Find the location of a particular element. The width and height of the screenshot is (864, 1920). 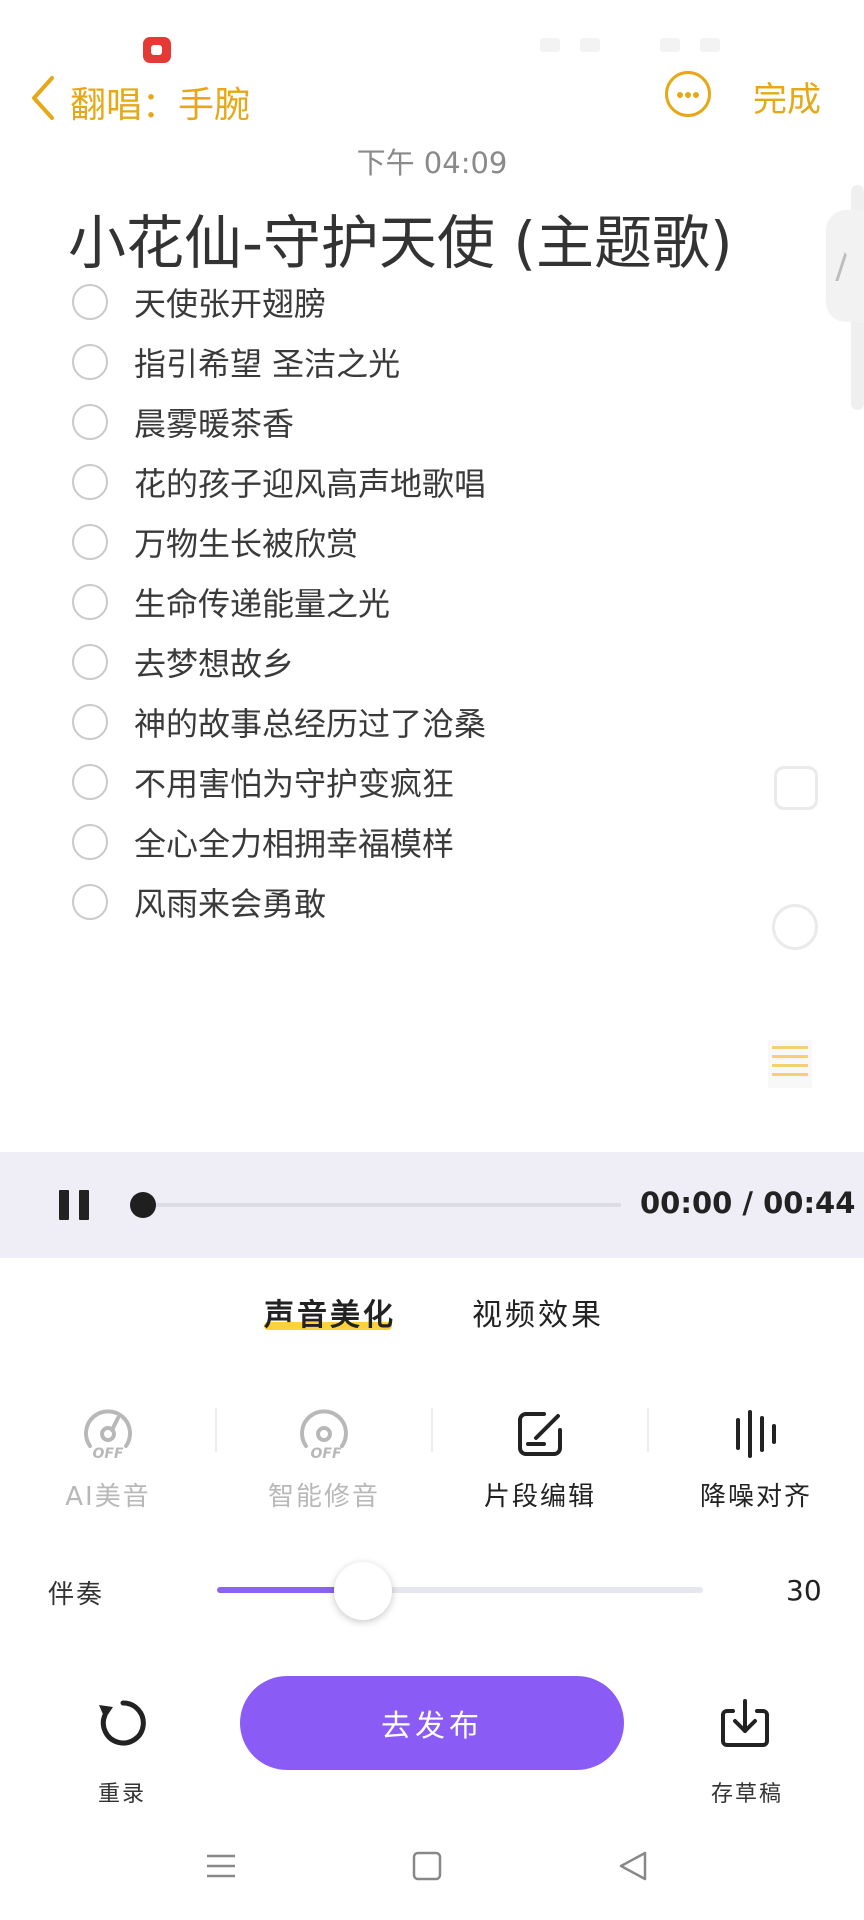

ai-voice-off-icon: OFF is located at coordinates (108, 1434).